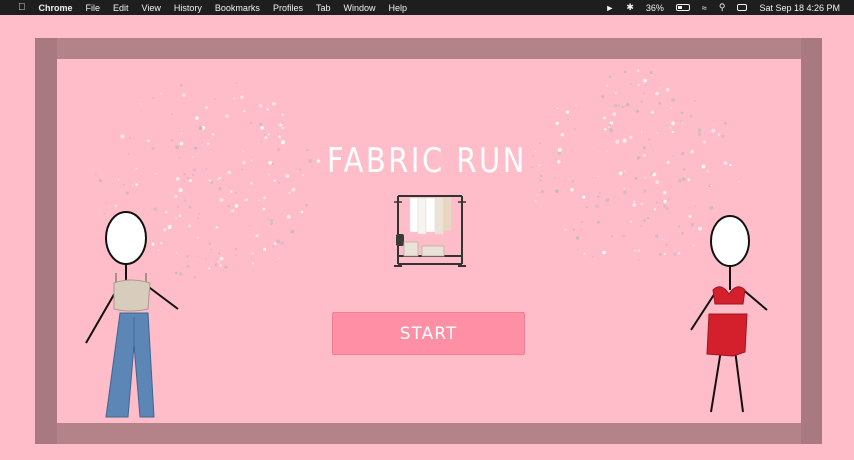 The width and height of the screenshot is (854, 460). Describe the element at coordinates (730, 241) in the screenshot. I see `right-character-head` at that location.